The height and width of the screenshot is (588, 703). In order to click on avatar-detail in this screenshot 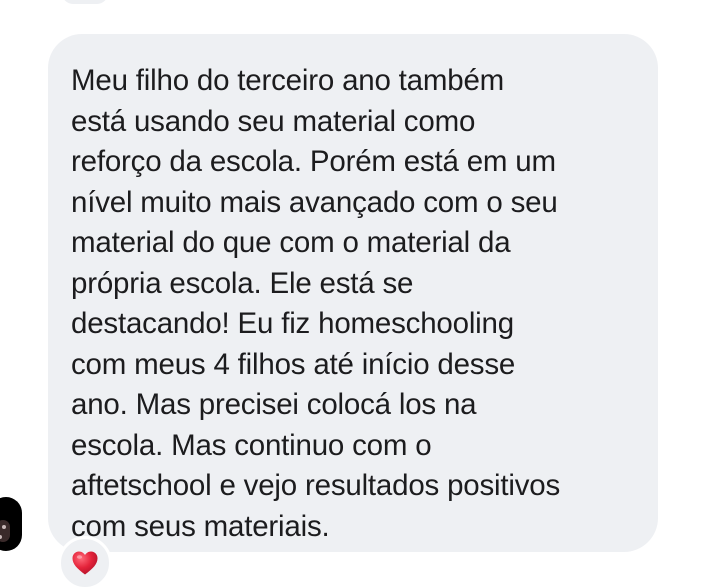, I will do `click(4, 527)`.